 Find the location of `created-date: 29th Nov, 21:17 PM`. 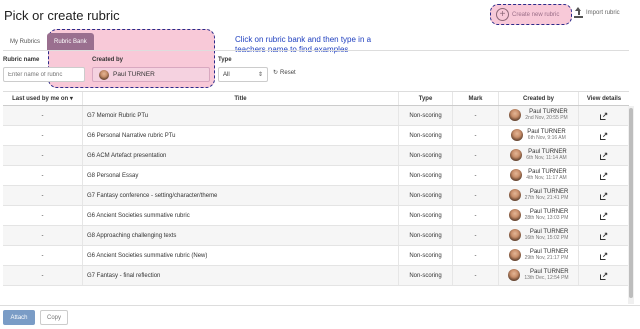

created-date: 29th Nov, 21:17 PM is located at coordinates (546, 258).